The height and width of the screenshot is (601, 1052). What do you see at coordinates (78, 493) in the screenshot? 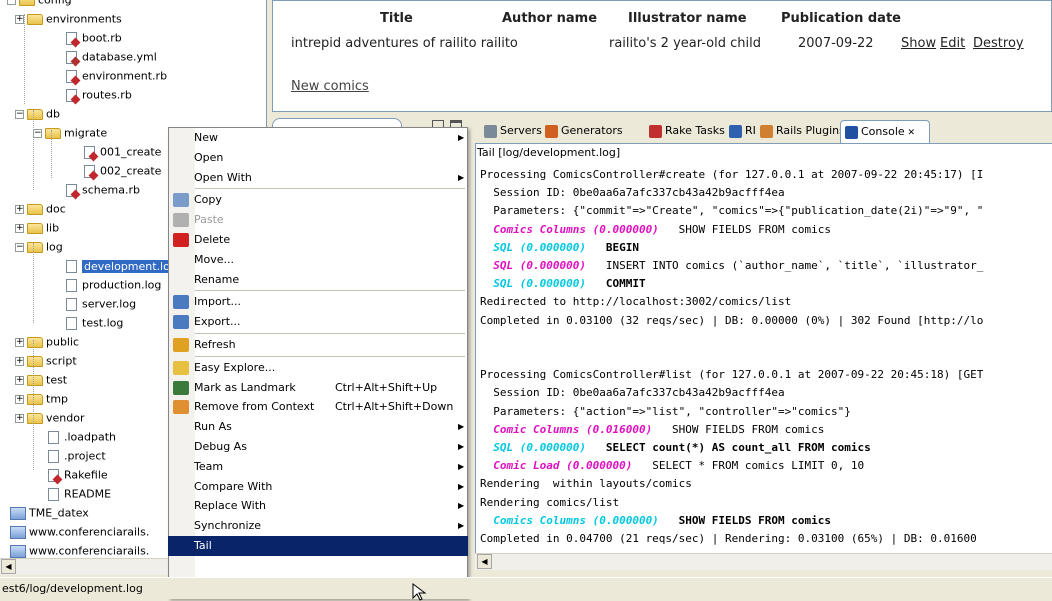
I see `tree-item: README` at bounding box center [78, 493].